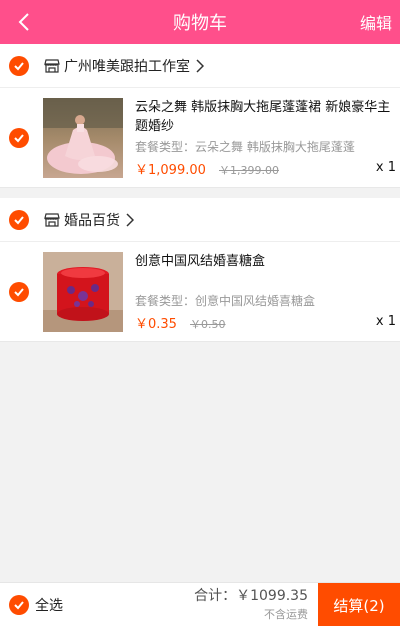  I want to click on chevron-left-icon, so click(23, 22).